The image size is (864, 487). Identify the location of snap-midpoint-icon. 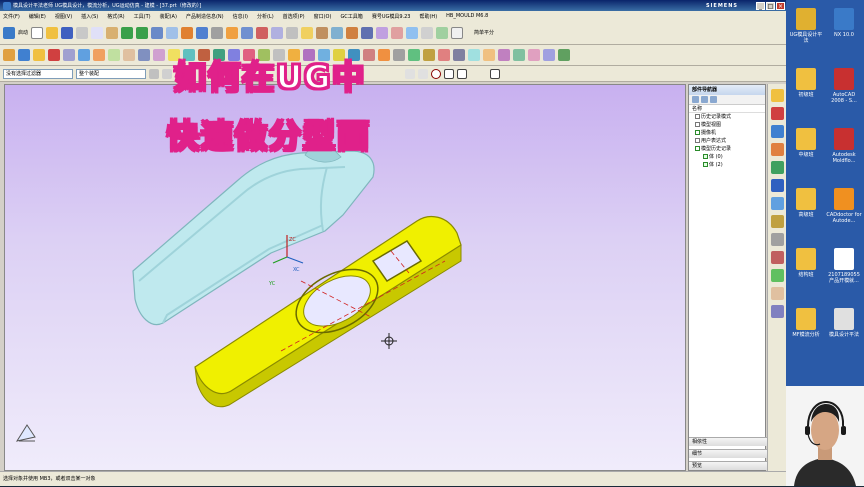
(423, 73).